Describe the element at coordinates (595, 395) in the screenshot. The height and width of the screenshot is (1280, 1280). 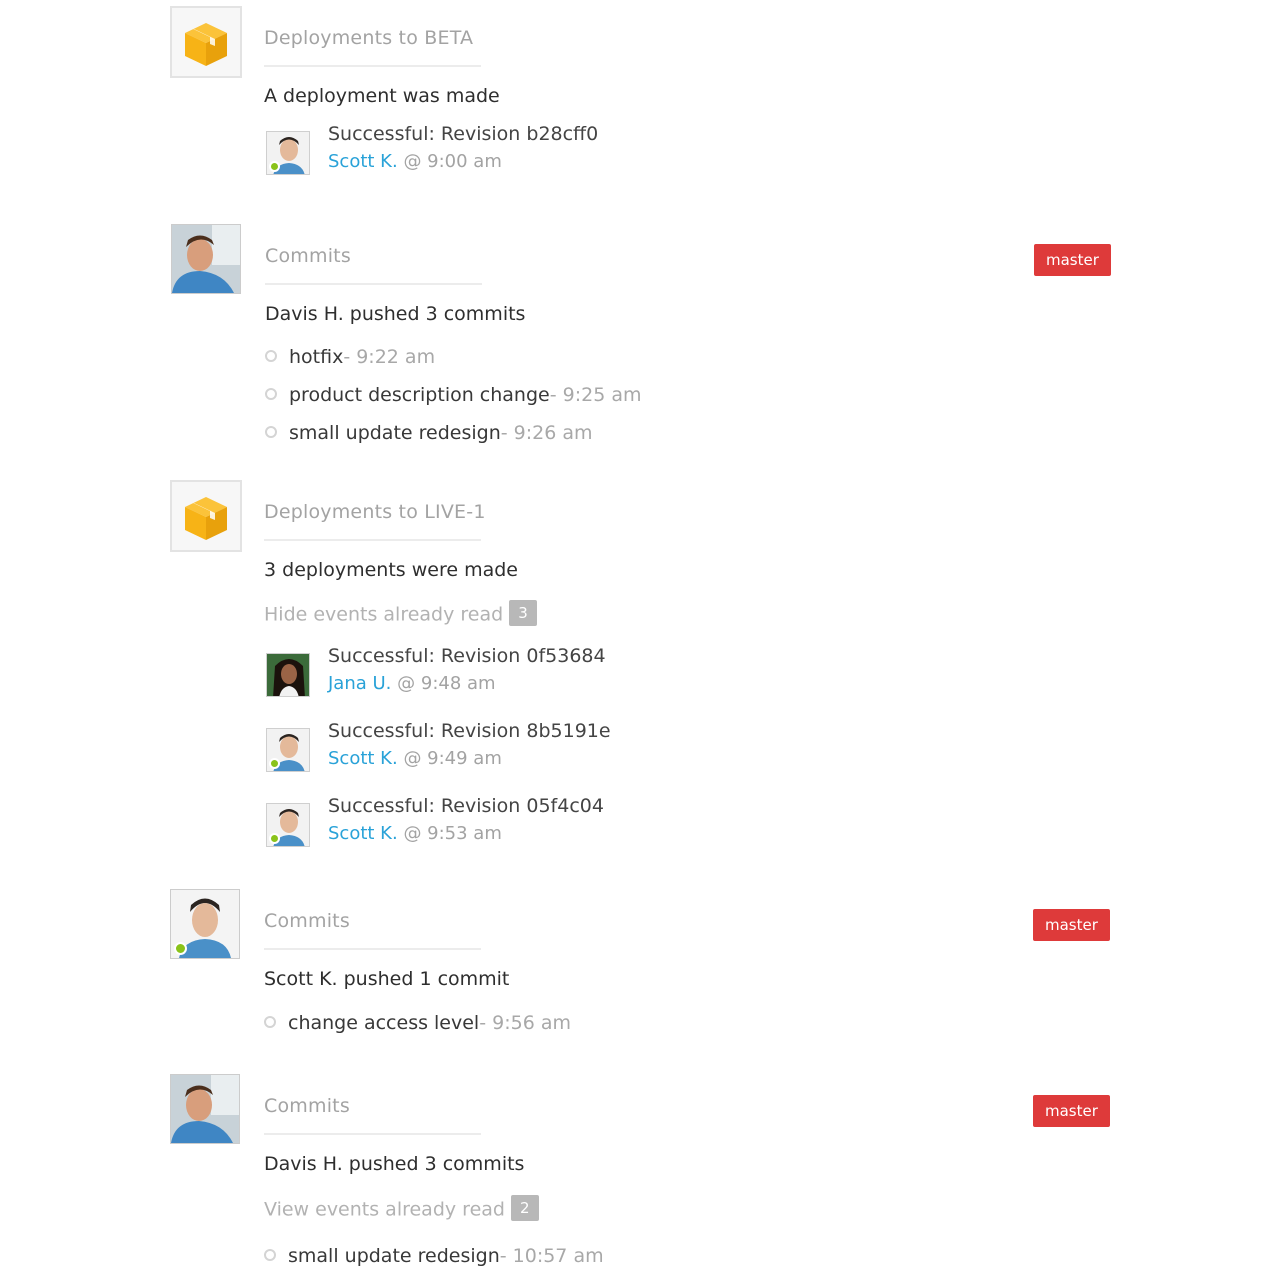
I see `commit-time: - 9:25 am` at that location.